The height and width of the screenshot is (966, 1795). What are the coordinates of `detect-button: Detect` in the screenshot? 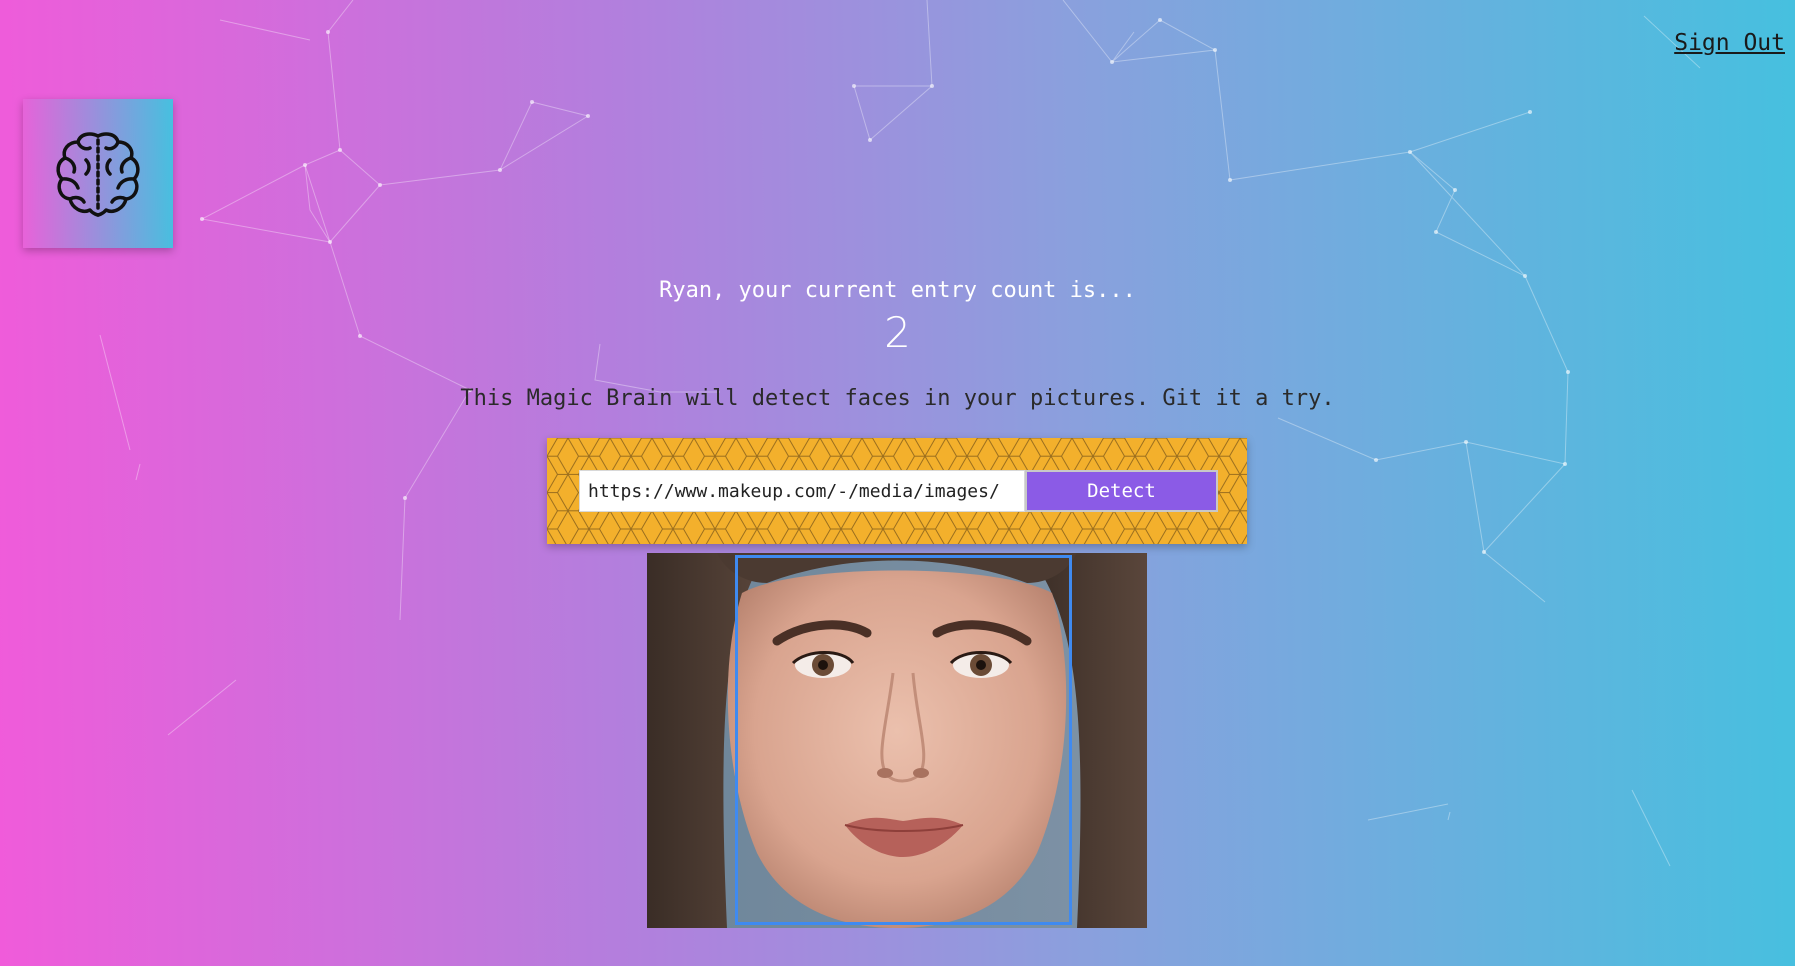 It's located at (1121, 491).